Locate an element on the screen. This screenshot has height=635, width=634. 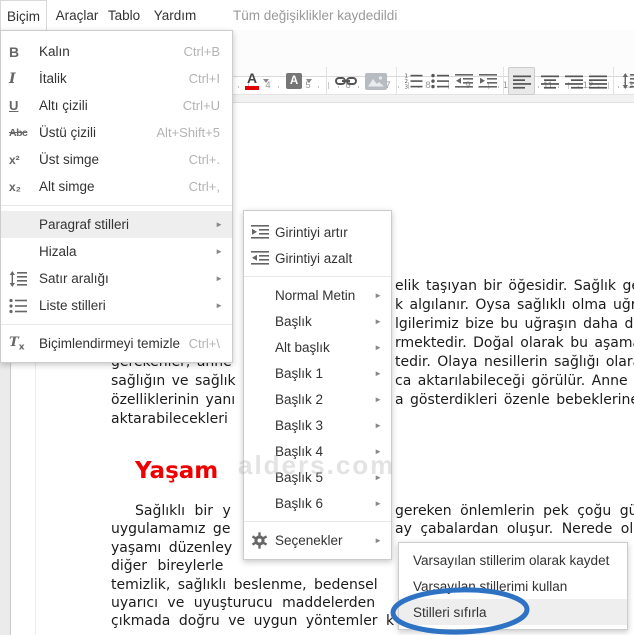
menu-item-shortcut: Ctrl+U is located at coordinates (201, 105).